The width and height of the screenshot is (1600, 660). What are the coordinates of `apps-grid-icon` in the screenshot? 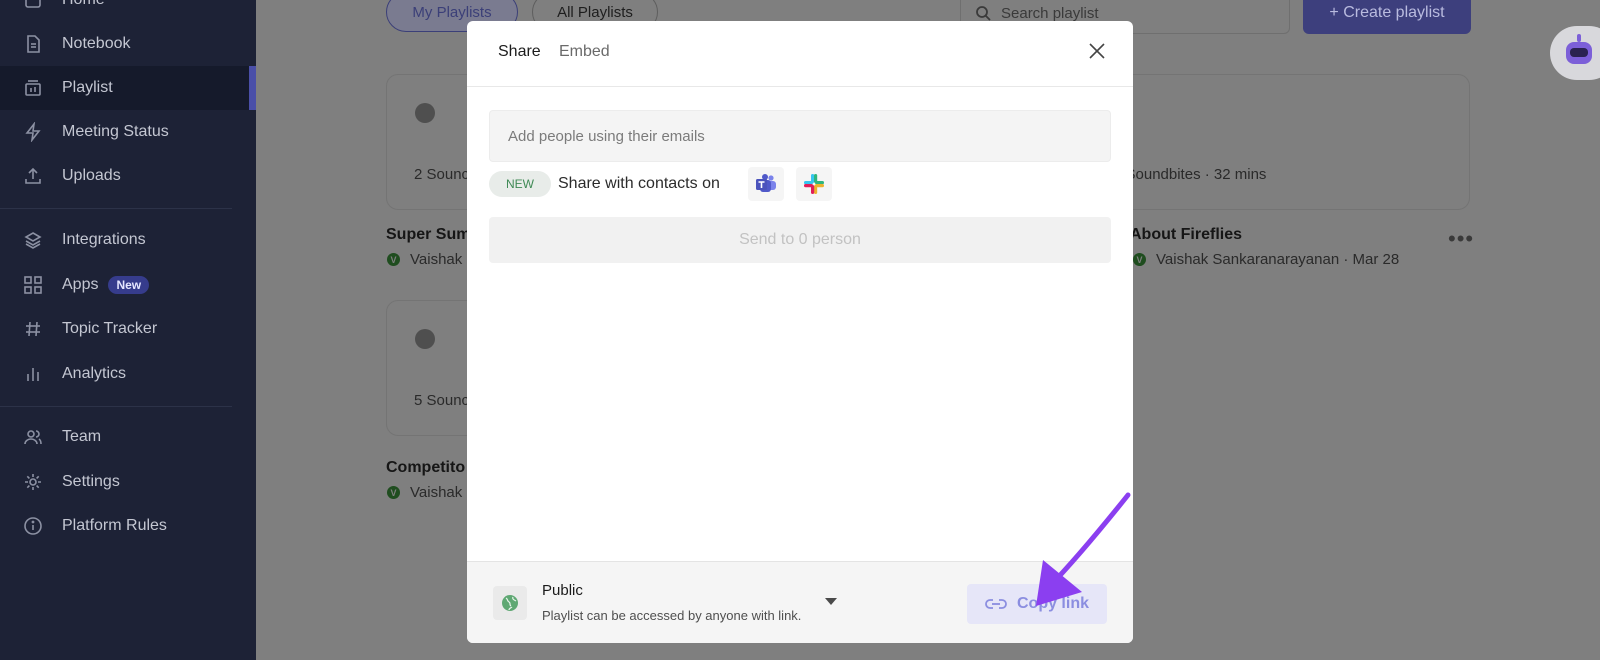 It's located at (33, 285).